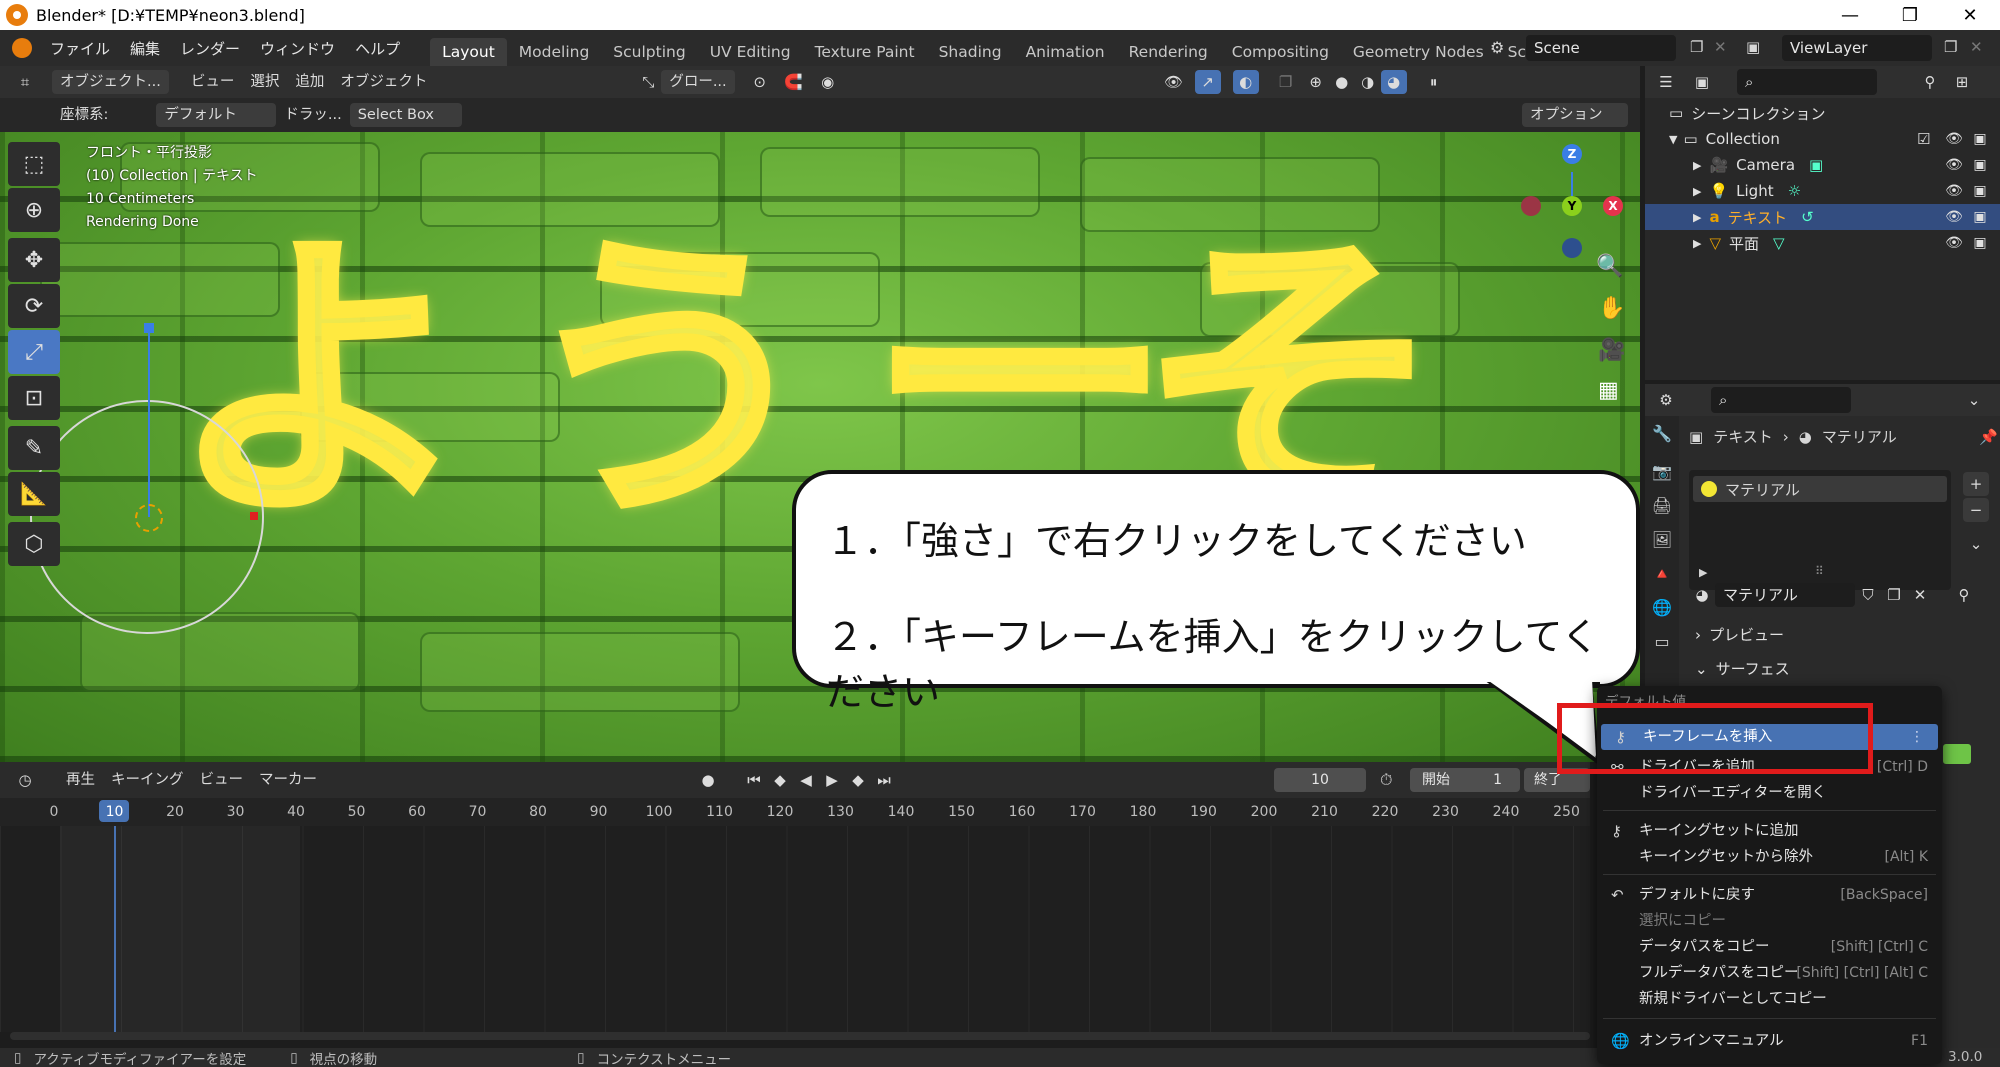  What do you see at coordinates (1769, 1041) in the screenshot?
I see `online-manual-item: 🌐 オンラインマニュアル F1` at bounding box center [1769, 1041].